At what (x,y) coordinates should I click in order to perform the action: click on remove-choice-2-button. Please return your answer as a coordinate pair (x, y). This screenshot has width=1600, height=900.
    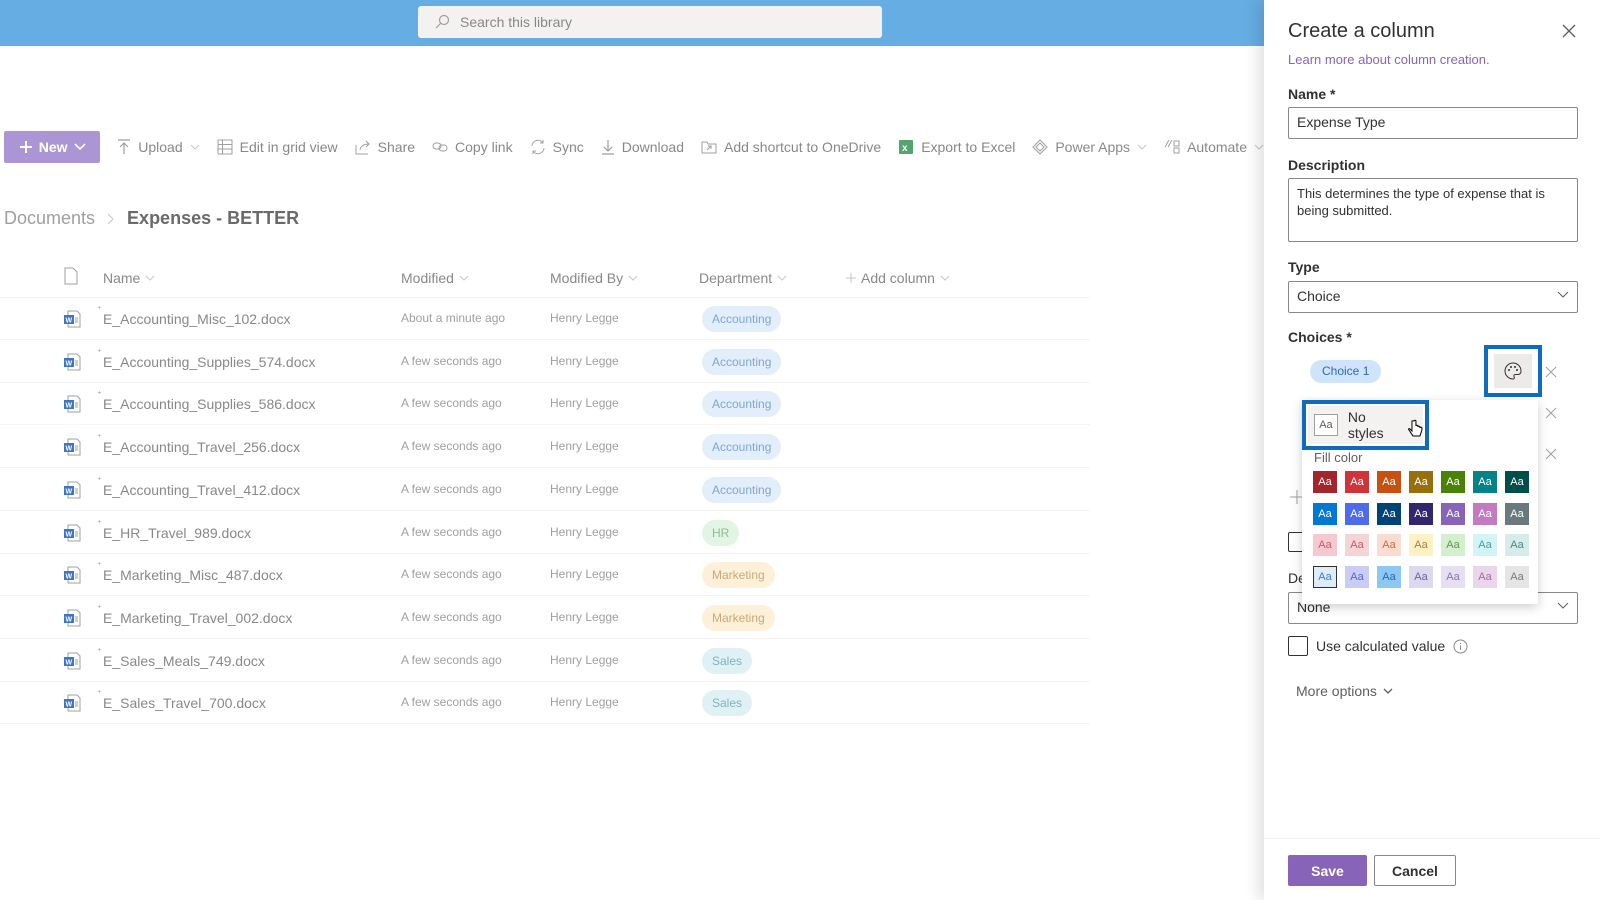
    Looking at the image, I should click on (1551, 415).